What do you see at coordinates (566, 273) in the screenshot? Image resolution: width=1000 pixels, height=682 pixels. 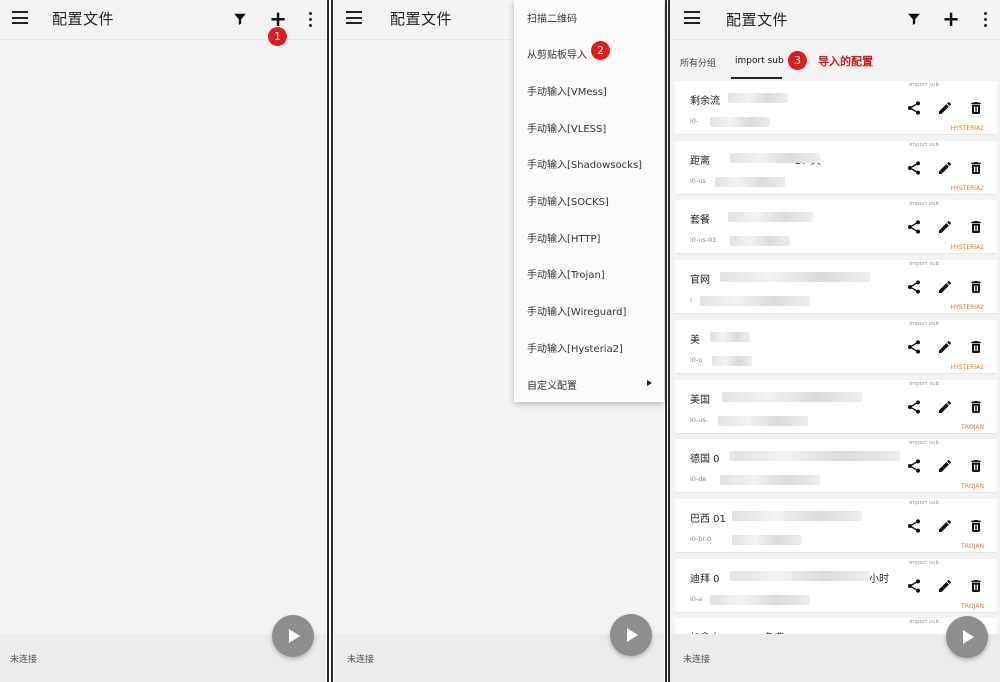 I see `menu-item-trojan: 手动输入[Trojan]` at bounding box center [566, 273].